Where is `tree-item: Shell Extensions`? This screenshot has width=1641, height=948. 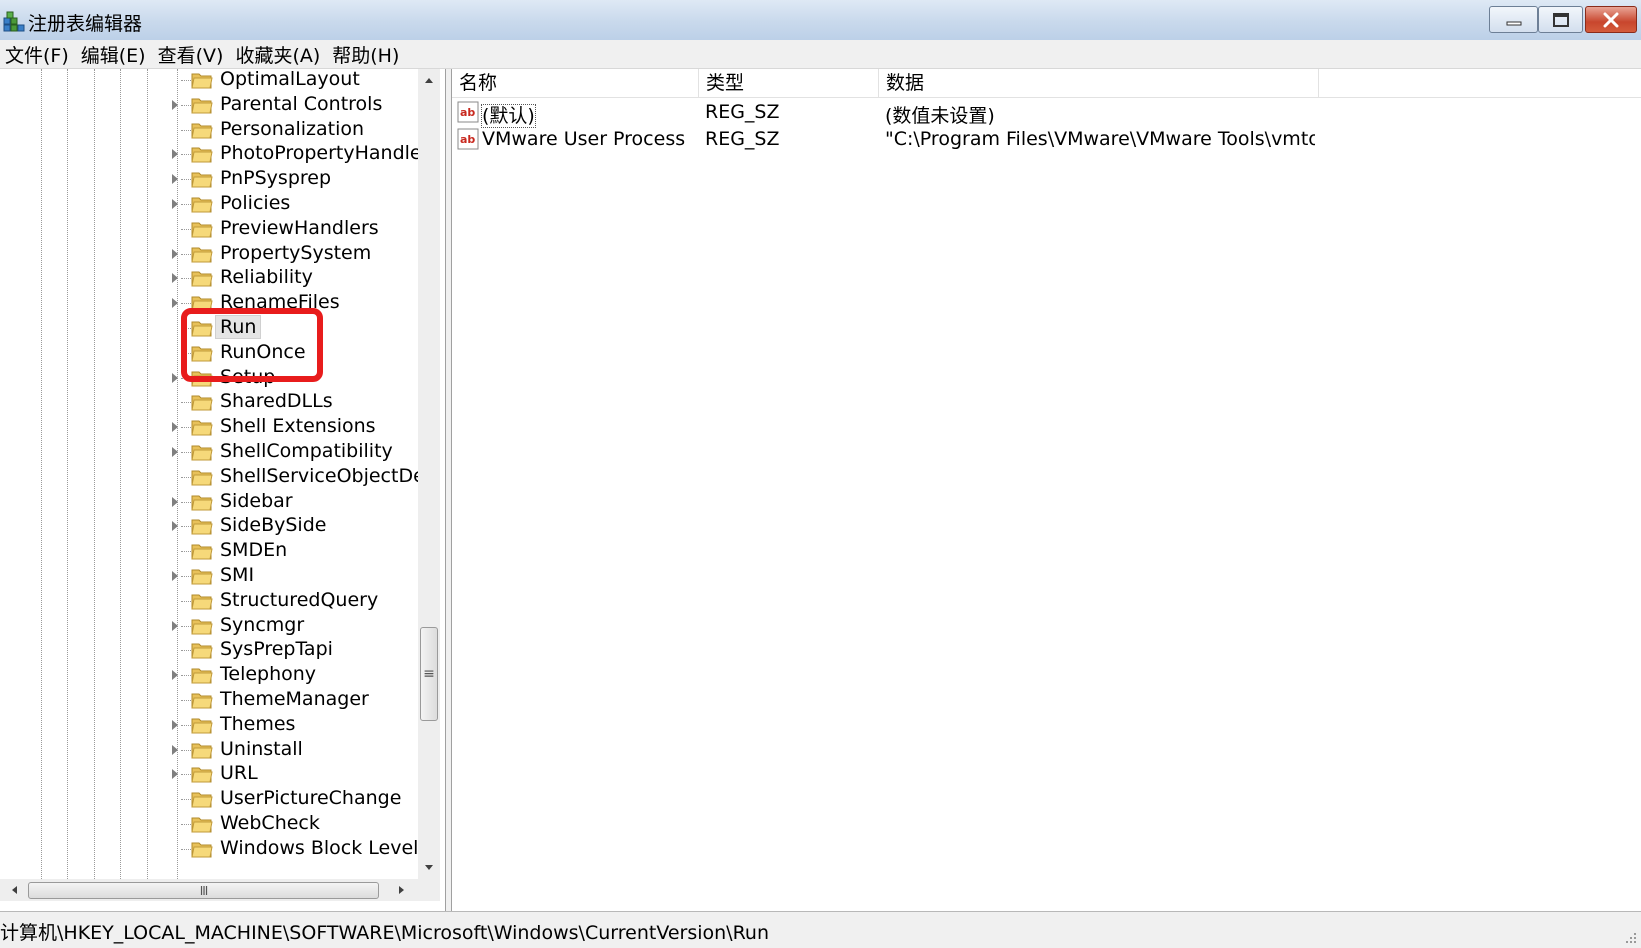
tree-item: Shell Extensions is located at coordinates (210, 427).